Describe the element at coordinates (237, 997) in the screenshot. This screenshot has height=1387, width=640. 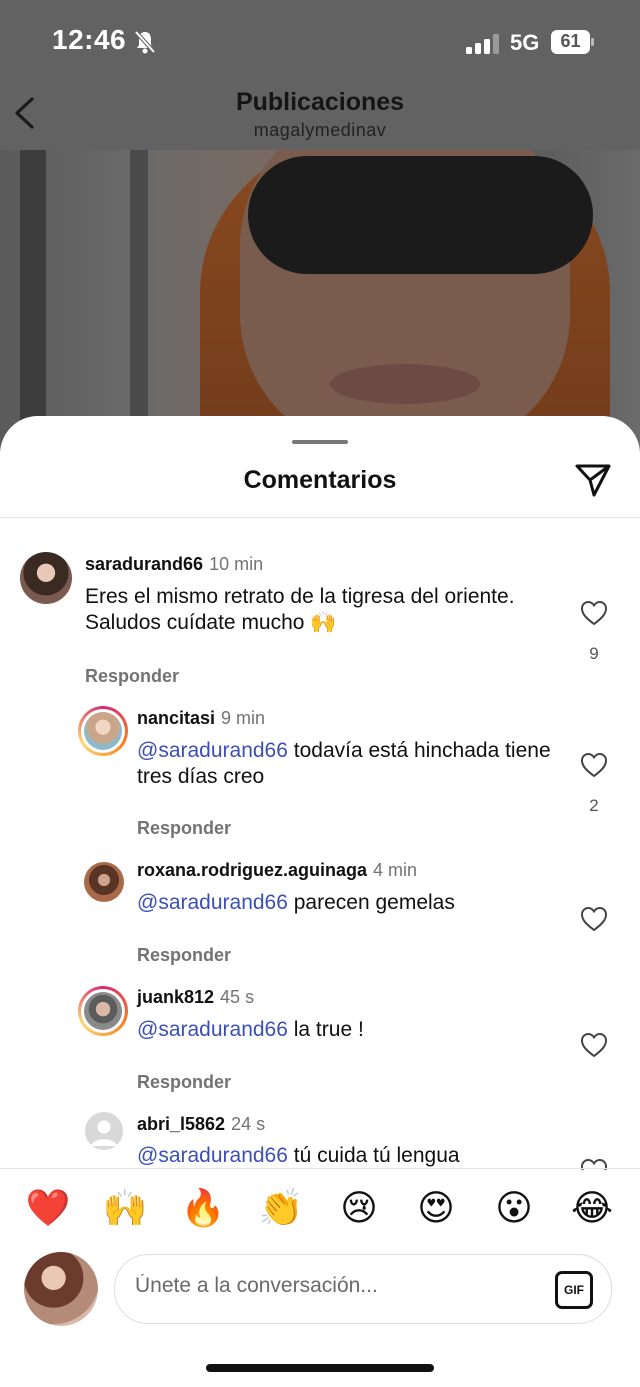
I see `comment-age: 45 s` at that location.